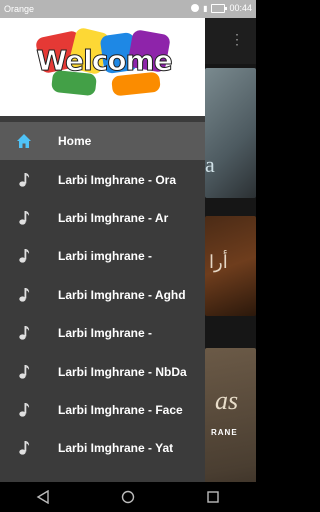 This screenshot has width=320, height=512. I want to click on background-app: ⋮ a أرا as RANE, so click(230, 250).